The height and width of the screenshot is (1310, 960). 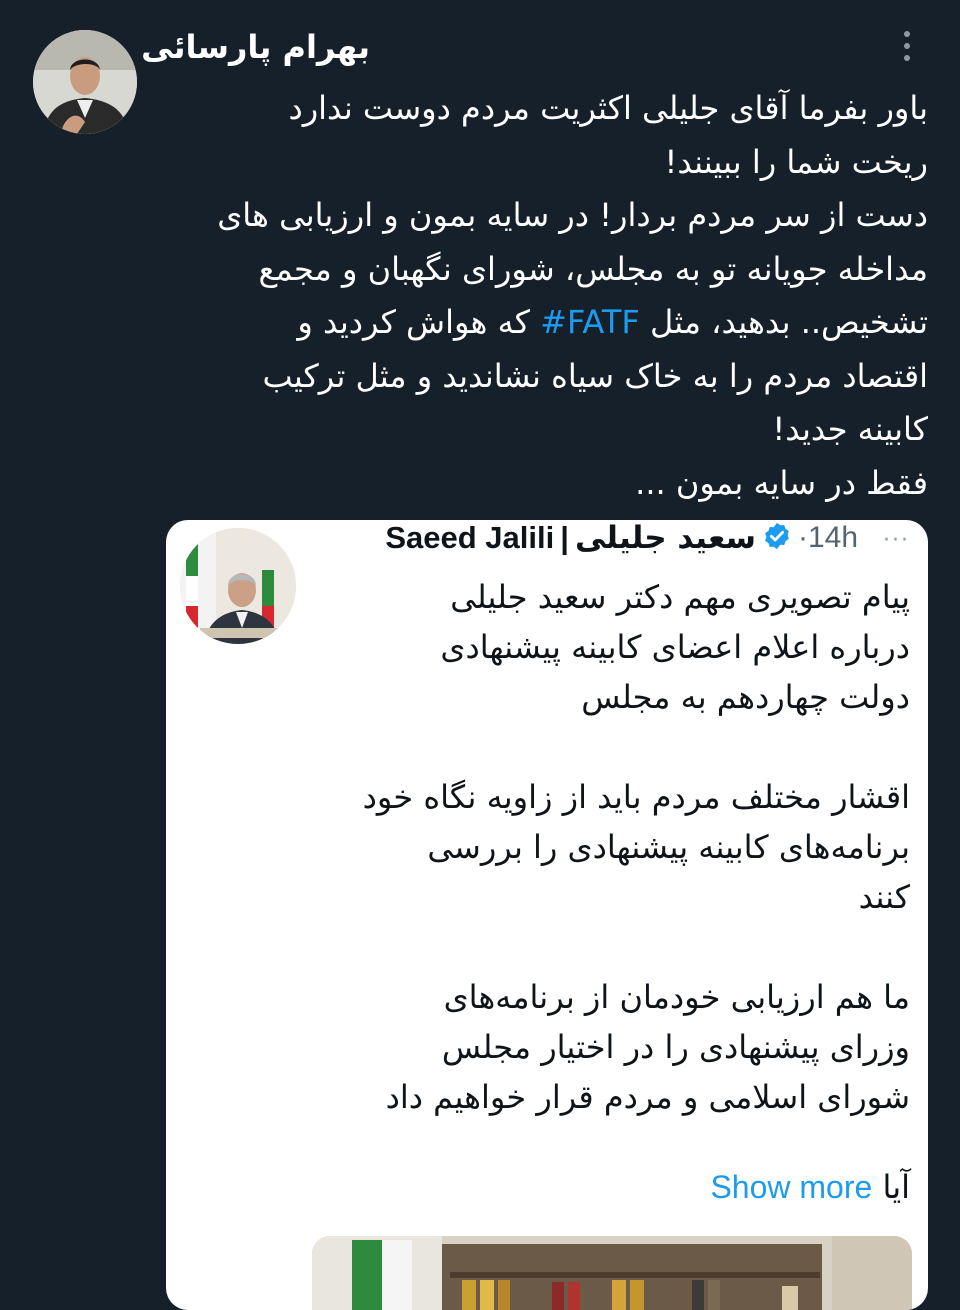 I want to click on quoted-line: درباره اعلام اعضای کابینه پیشنهادی, so click(x=675, y=647).